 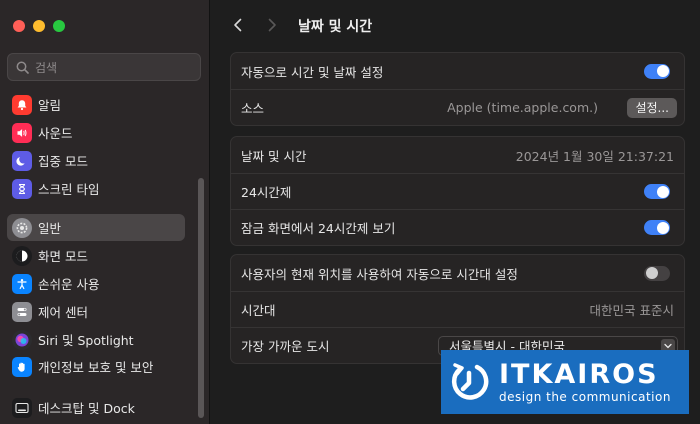 I want to click on zoom-button, so click(x=59, y=26).